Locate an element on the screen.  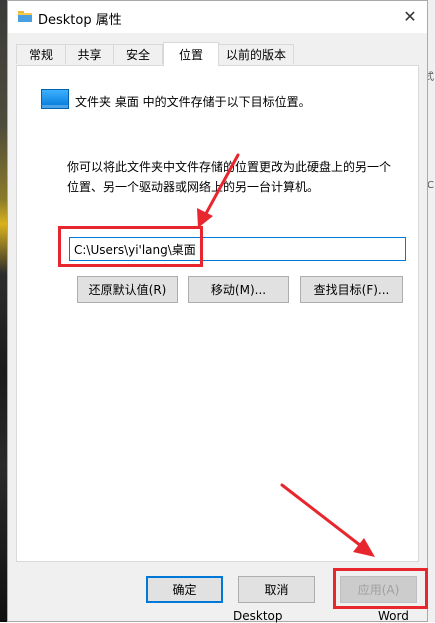
info-text-line-1: 你可以将此文件夹中文件存储的位置更改为此硬盘上的另一个 is located at coordinates (229, 167).